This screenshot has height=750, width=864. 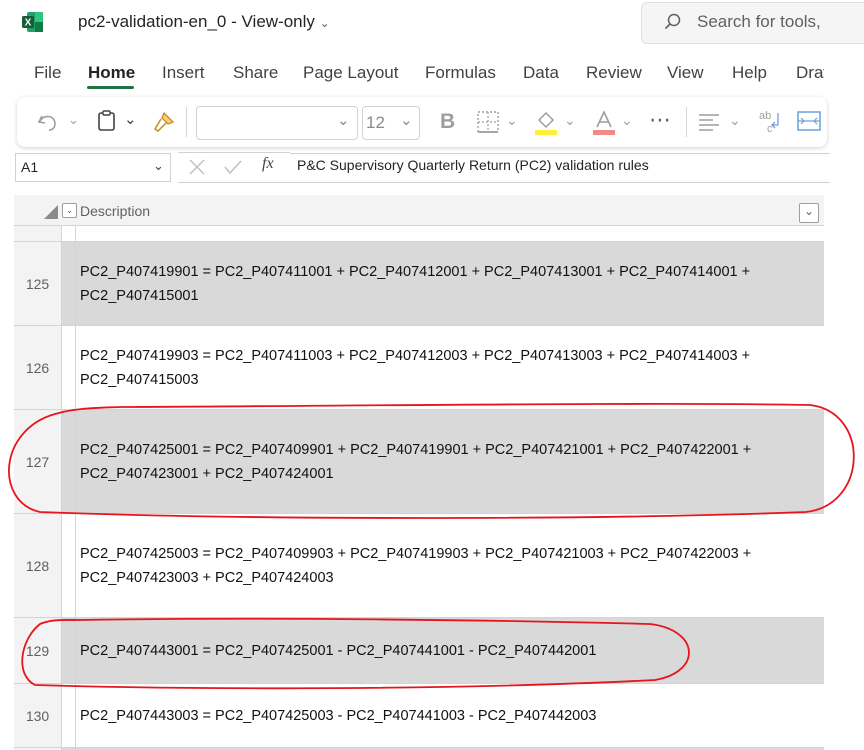 What do you see at coordinates (139, 380) in the screenshot?
I see `cell-text-line: PC2_P407415003` at bounding box center [139, 380].